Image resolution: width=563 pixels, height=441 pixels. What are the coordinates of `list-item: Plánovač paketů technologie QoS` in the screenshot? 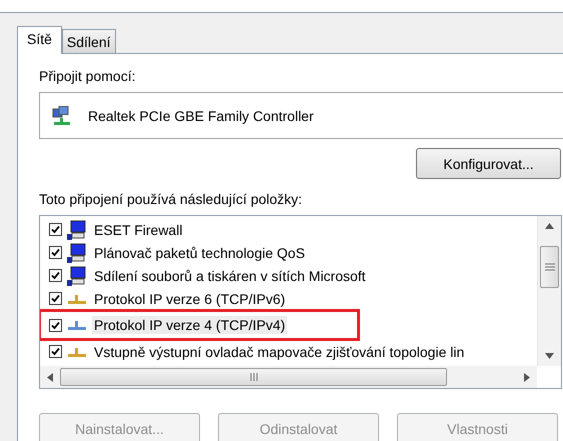 It's located at (199, 253).